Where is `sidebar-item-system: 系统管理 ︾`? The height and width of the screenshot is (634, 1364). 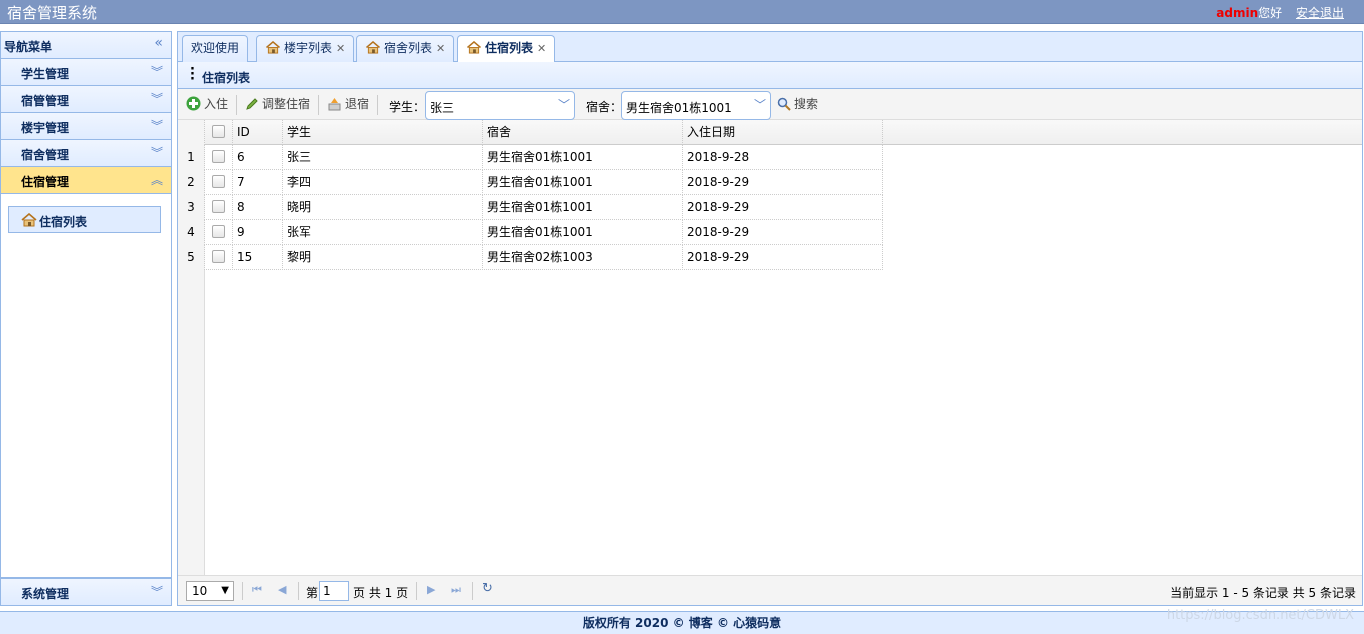
sidebar-item-system: 系统管理 ︾ is located at coordinates (86, 591).